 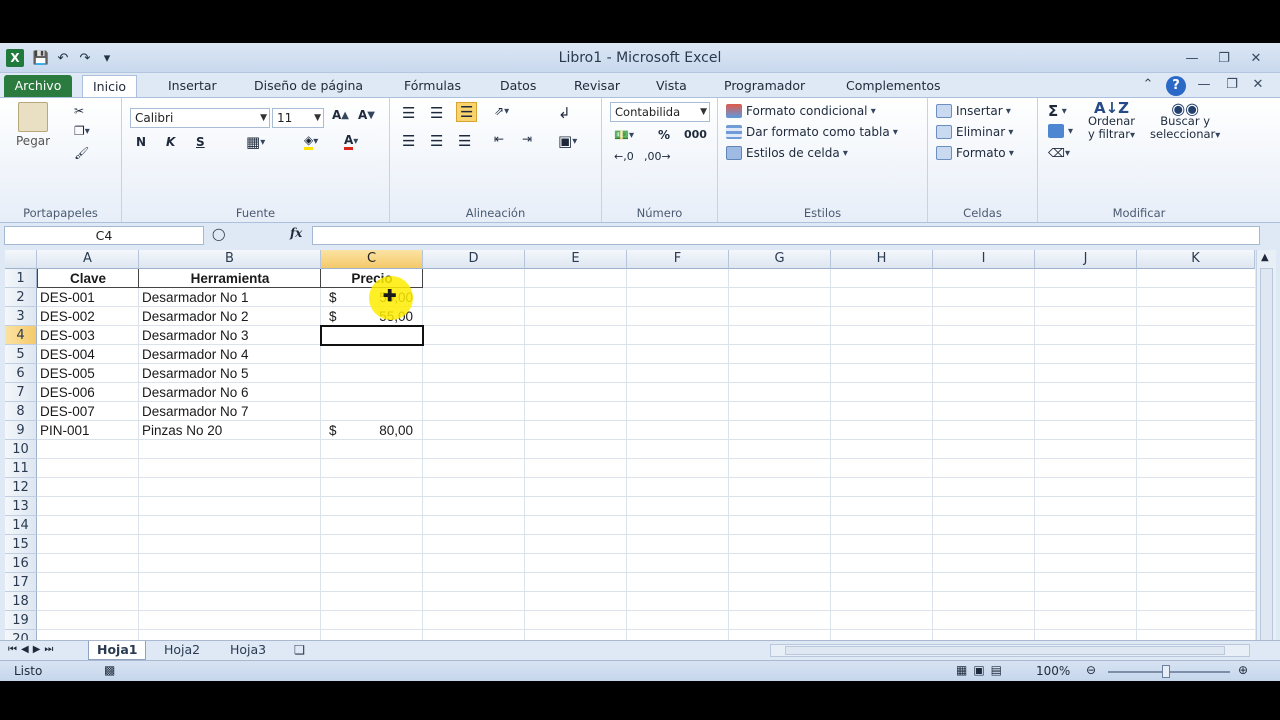 What do you see at coordinates (1057, 111) in the screenshot?
I see `autosum-button: Σ ▾` at bounding box center [1057, 111].